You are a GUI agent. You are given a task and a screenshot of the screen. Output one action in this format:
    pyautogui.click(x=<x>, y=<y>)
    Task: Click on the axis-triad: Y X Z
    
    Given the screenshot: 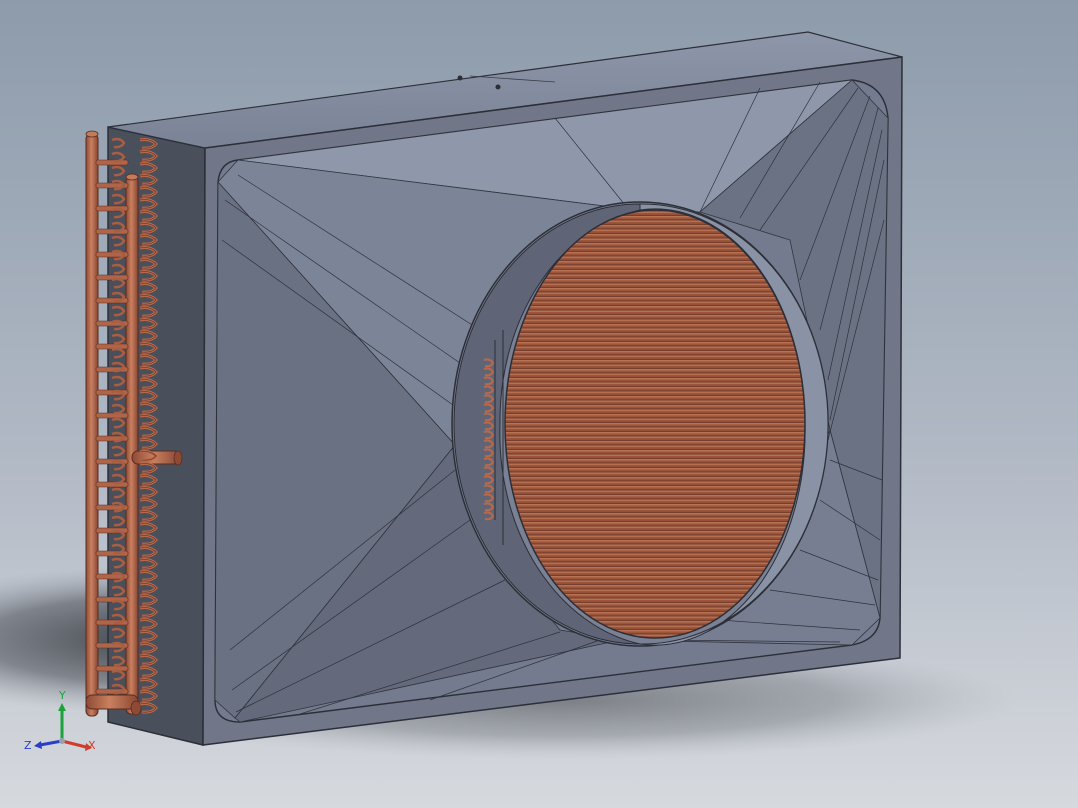 What is the action you would take?
    pyautogui.click(x=60, y=720)
    